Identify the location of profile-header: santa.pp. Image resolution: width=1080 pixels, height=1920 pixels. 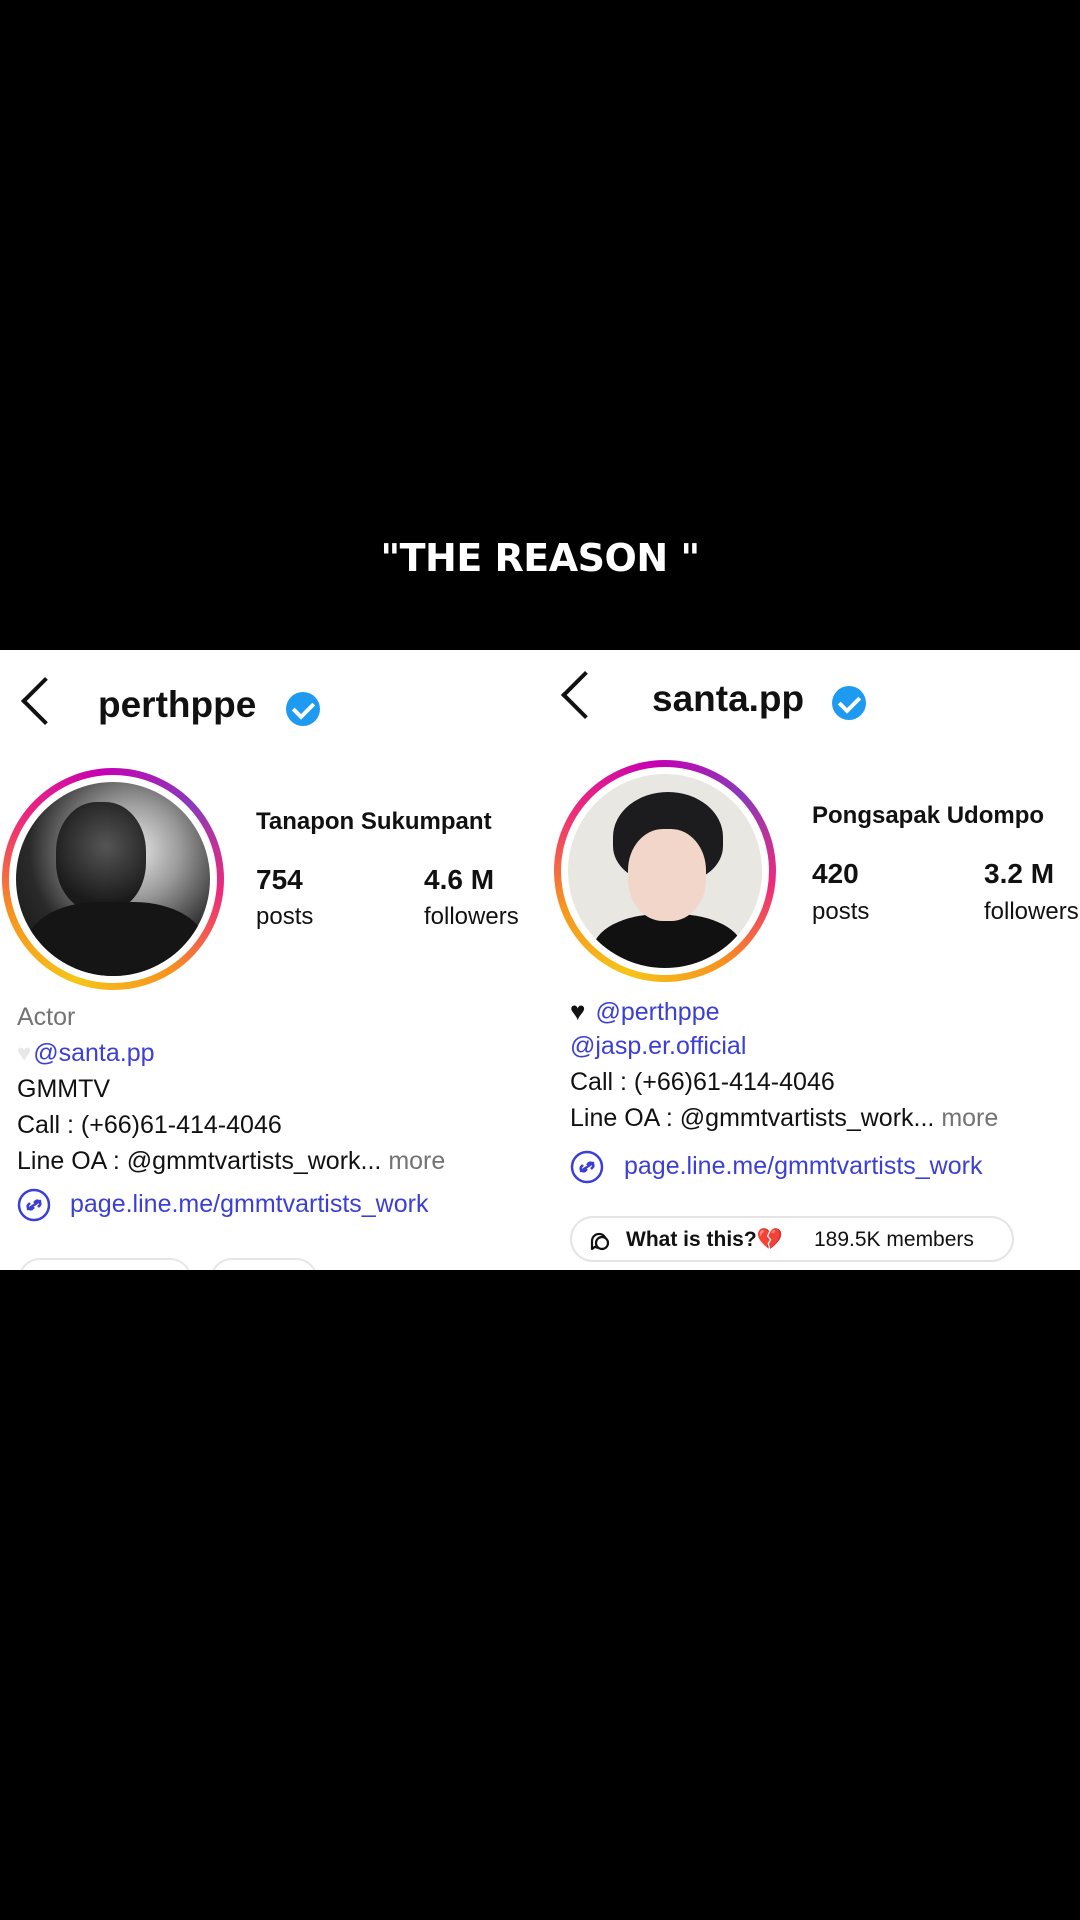
(810, 705).